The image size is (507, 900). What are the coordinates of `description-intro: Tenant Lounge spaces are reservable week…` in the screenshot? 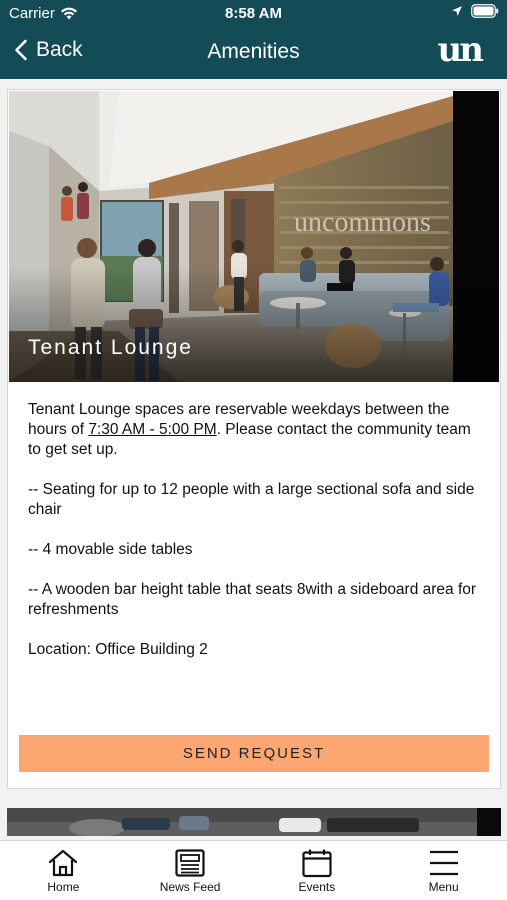 It's located at (249, 429).